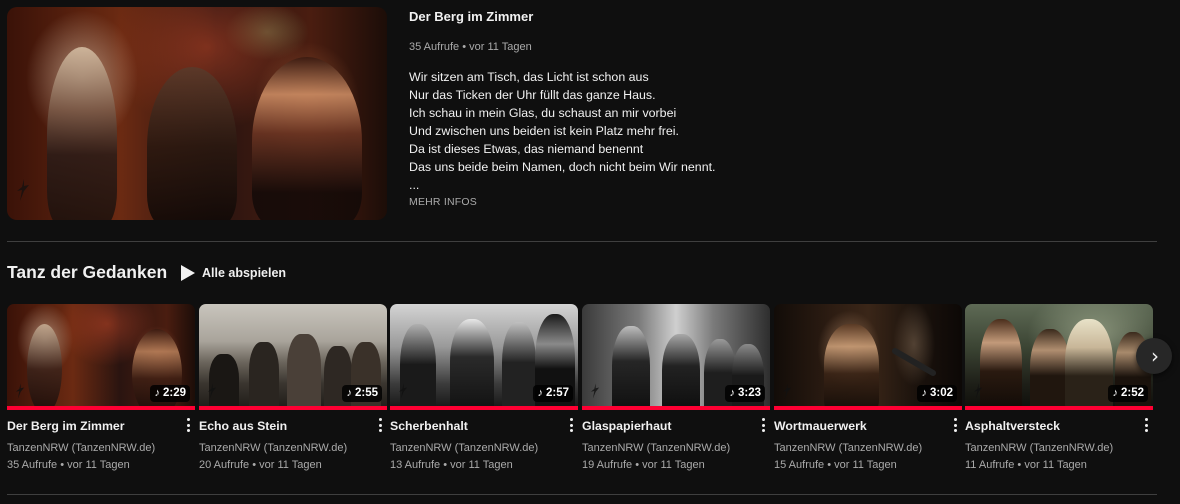  Describe the element at coordinates (429, 426) in the screenshot. I see `video-title: Scherbenhalt` at that location.